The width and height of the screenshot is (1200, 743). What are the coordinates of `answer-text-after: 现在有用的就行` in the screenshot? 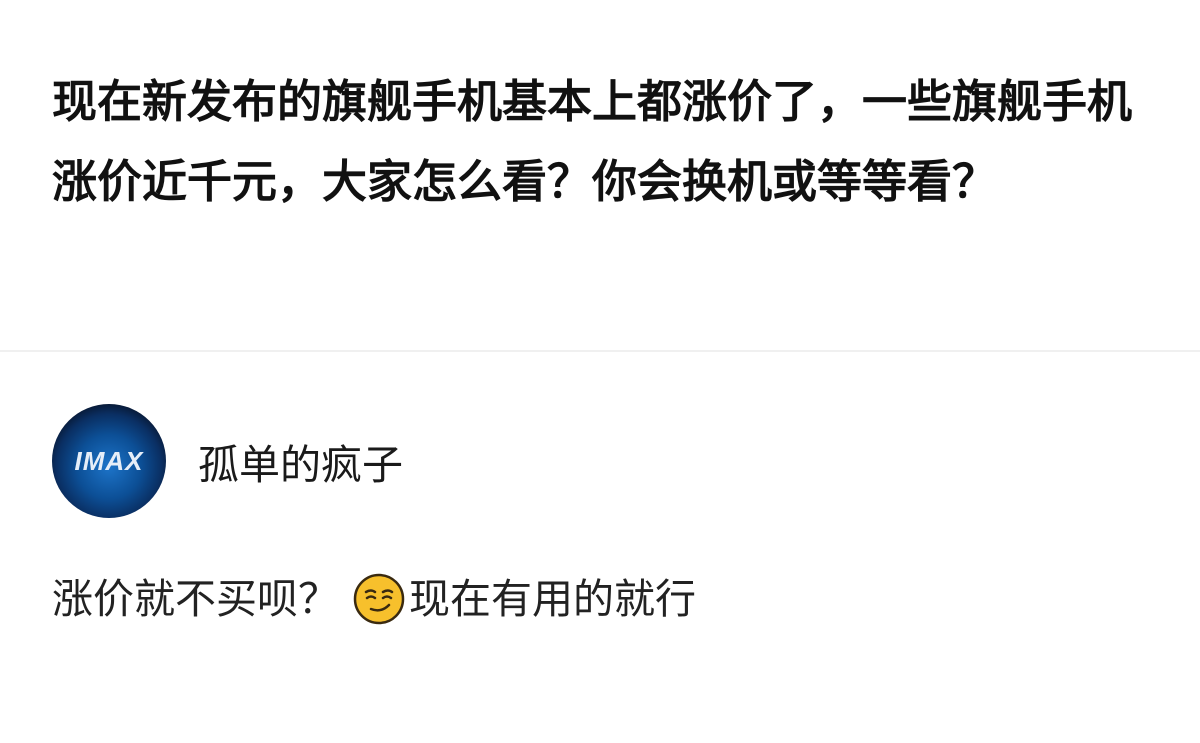 It's located at (552, 599).